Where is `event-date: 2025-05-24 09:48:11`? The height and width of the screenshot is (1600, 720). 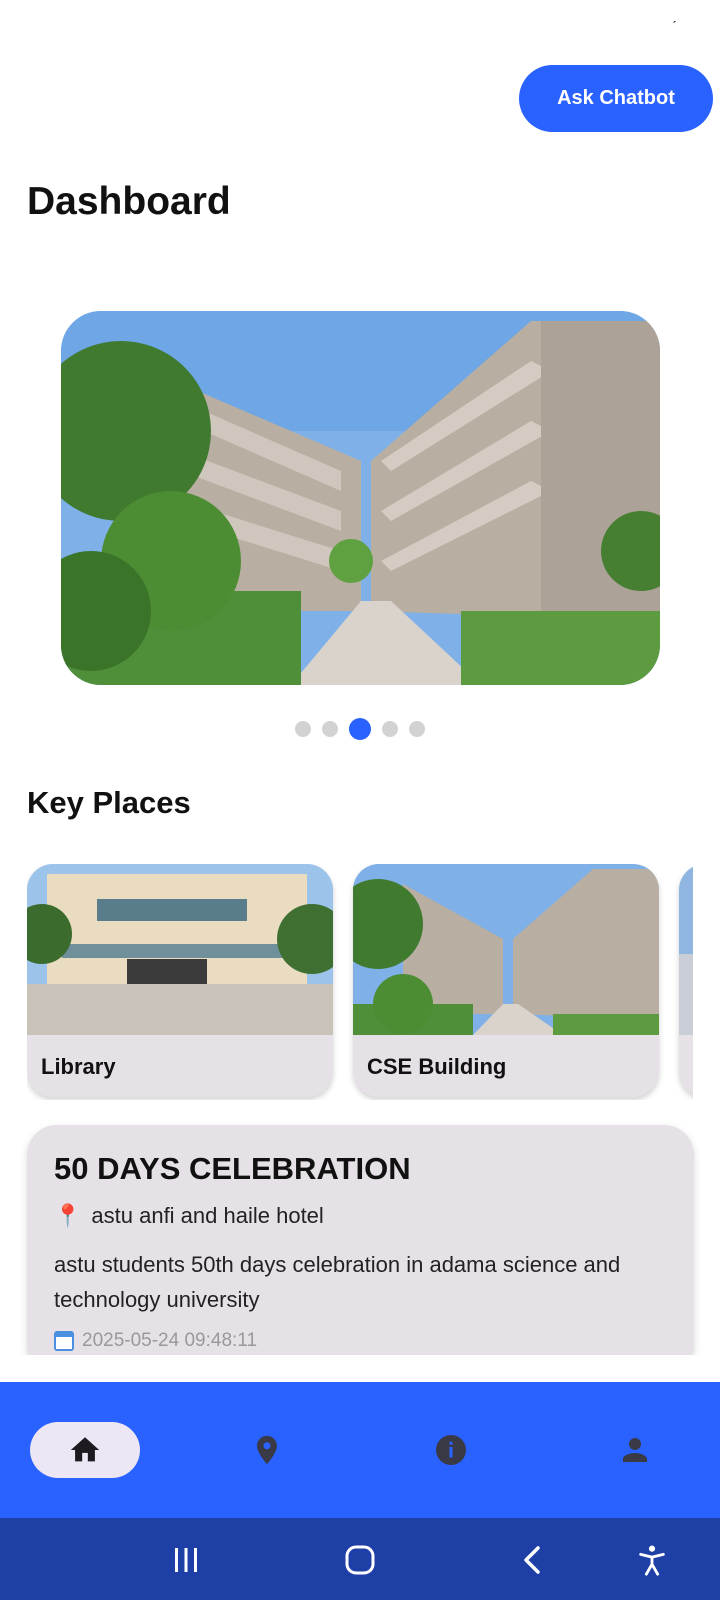
event-date: 2025-05-24 09:48:11 is located at coordinates (155, 1341).